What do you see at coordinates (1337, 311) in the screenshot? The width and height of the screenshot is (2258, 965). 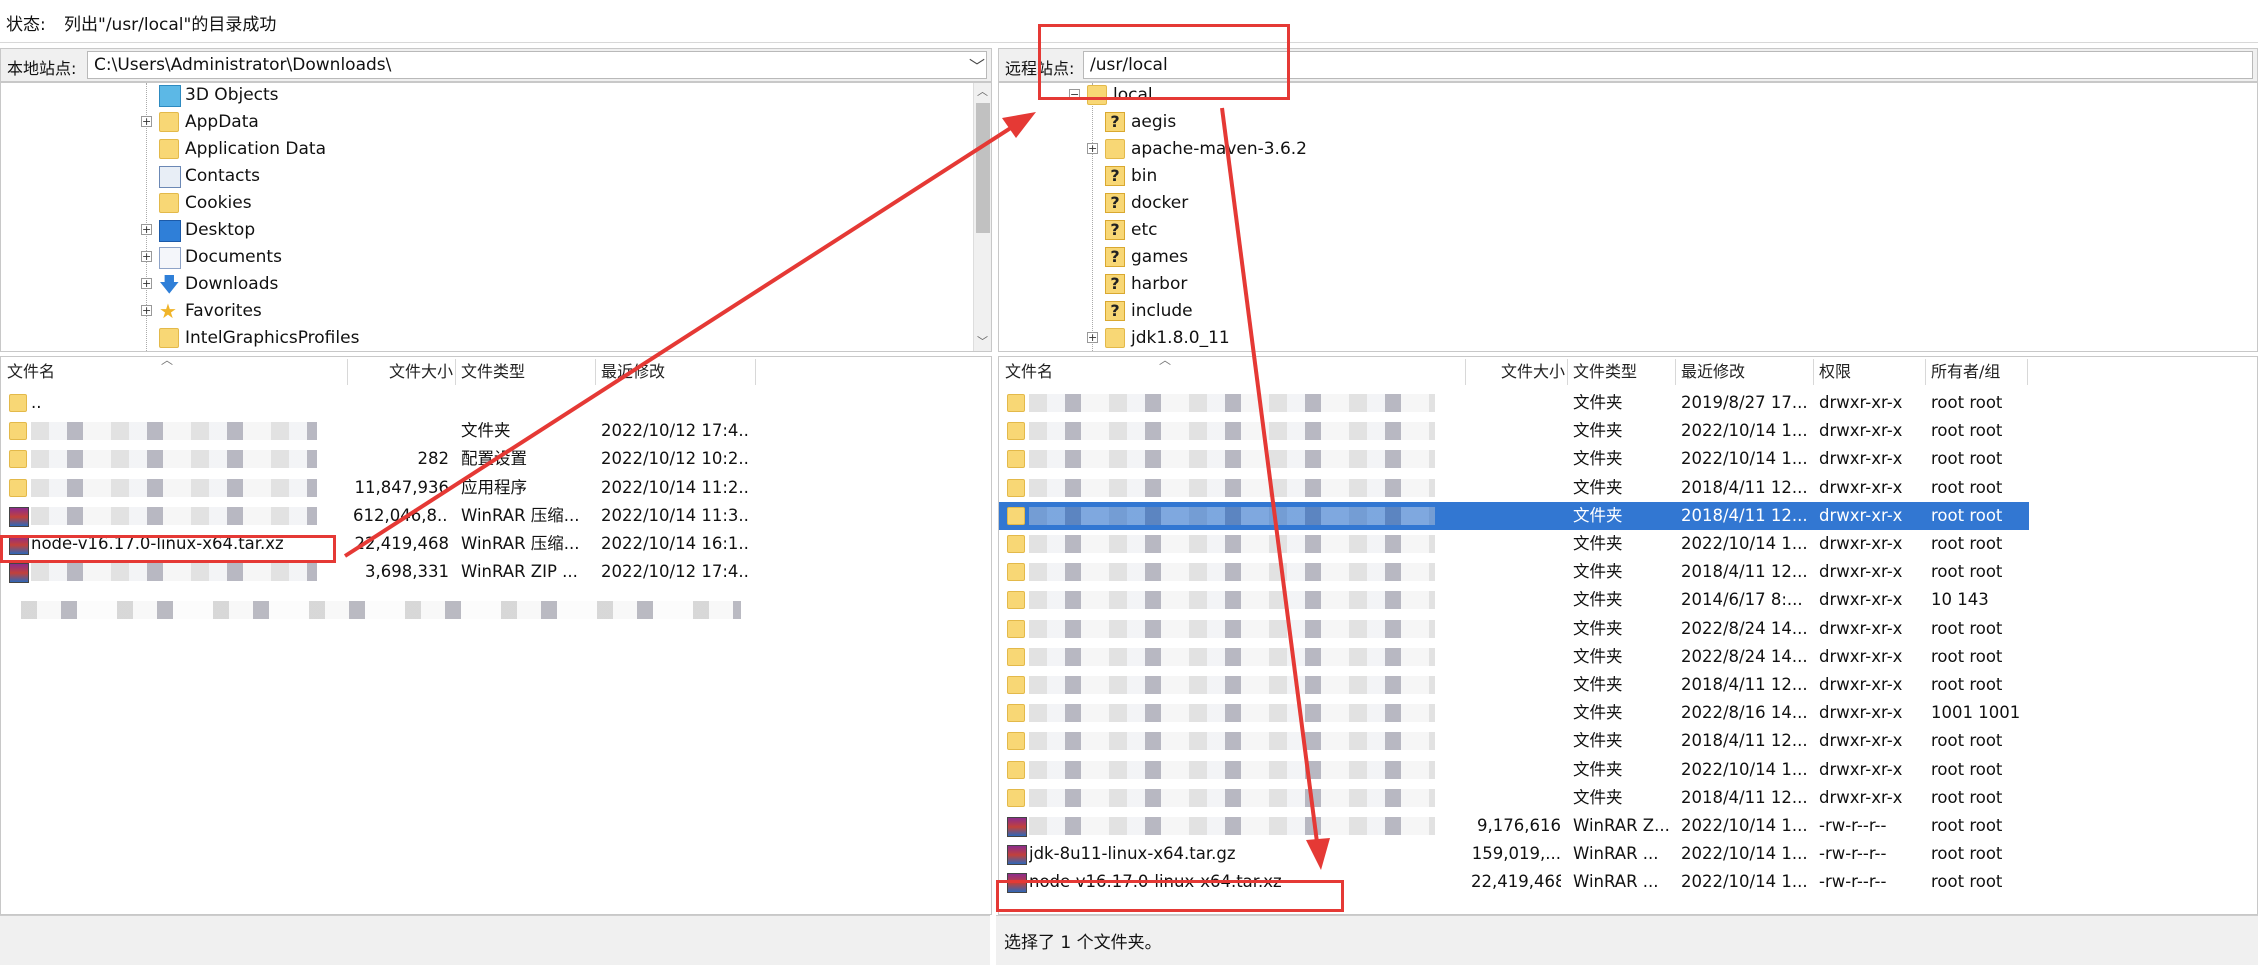 I see `tree-item: ? include` at bounding box center [1337, 311].